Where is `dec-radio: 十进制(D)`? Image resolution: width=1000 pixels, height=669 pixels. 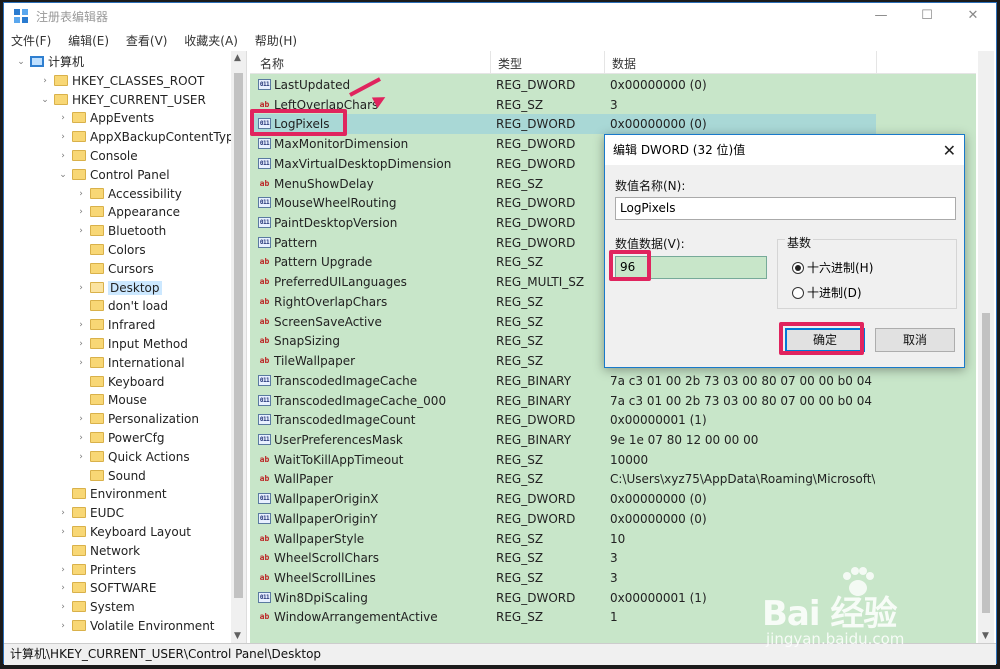 dec-radio: 十进制(D) is located at coordinates (827, 293).